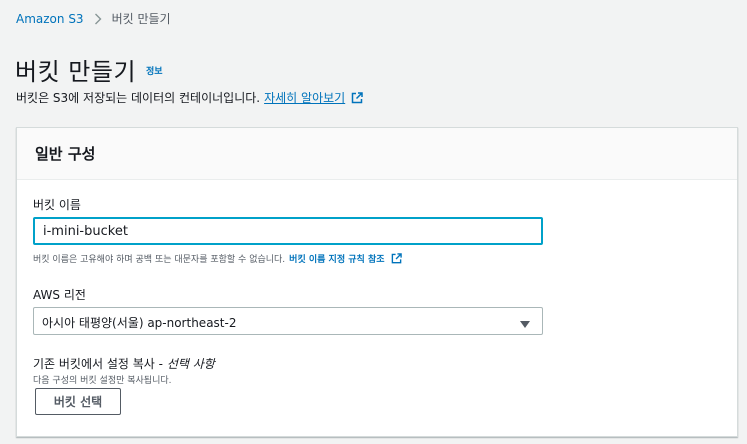 This screenshot has height=444, width=747. What do you see at coordinates (98, 19) in the screenshot?
I see `chevron-right-icon` at bounding box center [98, 19].